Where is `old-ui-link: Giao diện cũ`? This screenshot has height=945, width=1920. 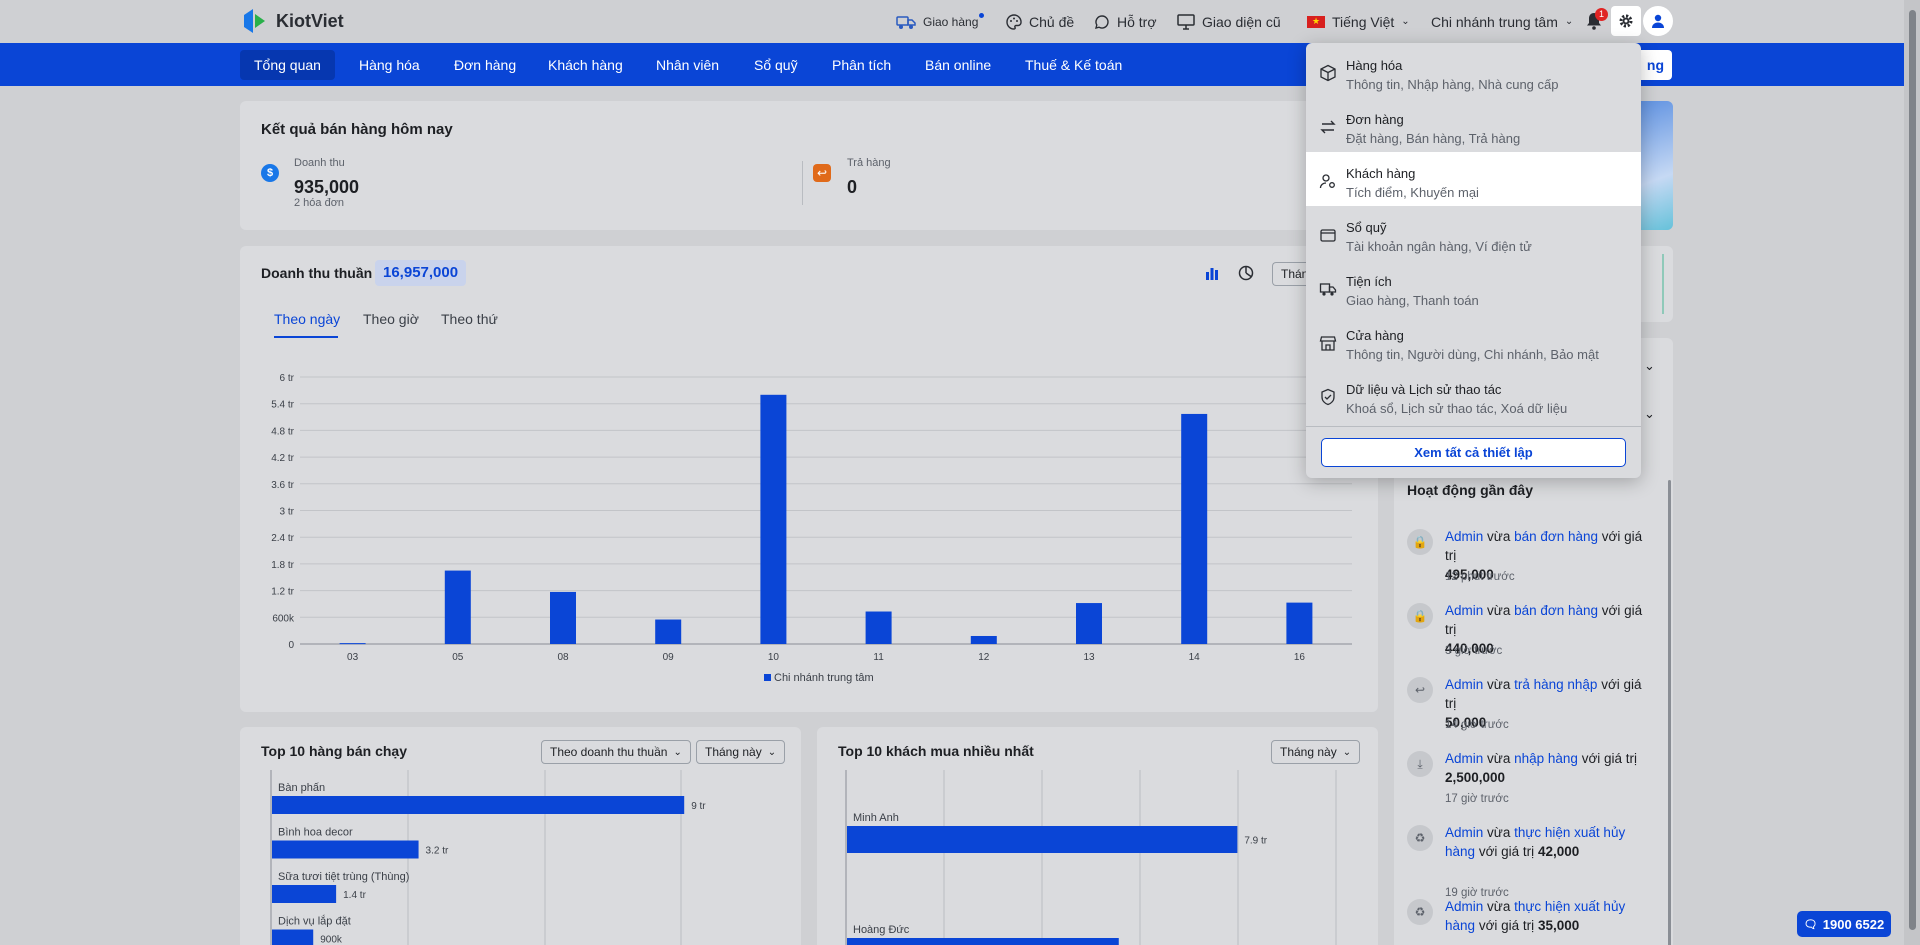
old-ui-link: Giao diện cũ is located at coordinates (1229, 21).